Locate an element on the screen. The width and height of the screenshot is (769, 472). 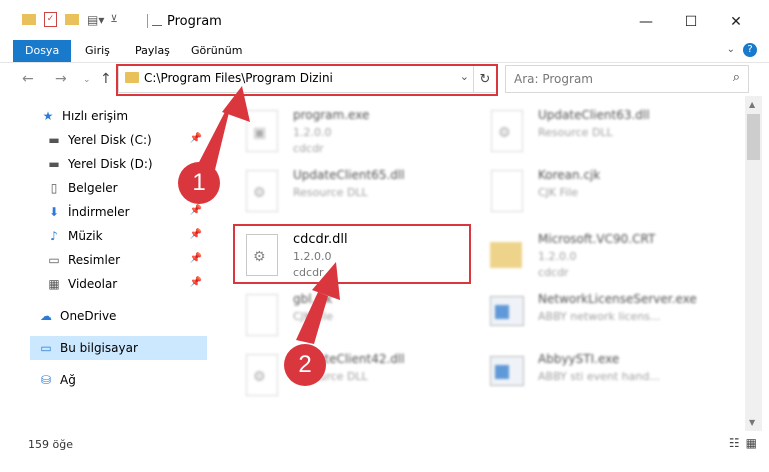
sidebar-item-music: ♪ Müzik 📌 is located at coordinates (127, 236).